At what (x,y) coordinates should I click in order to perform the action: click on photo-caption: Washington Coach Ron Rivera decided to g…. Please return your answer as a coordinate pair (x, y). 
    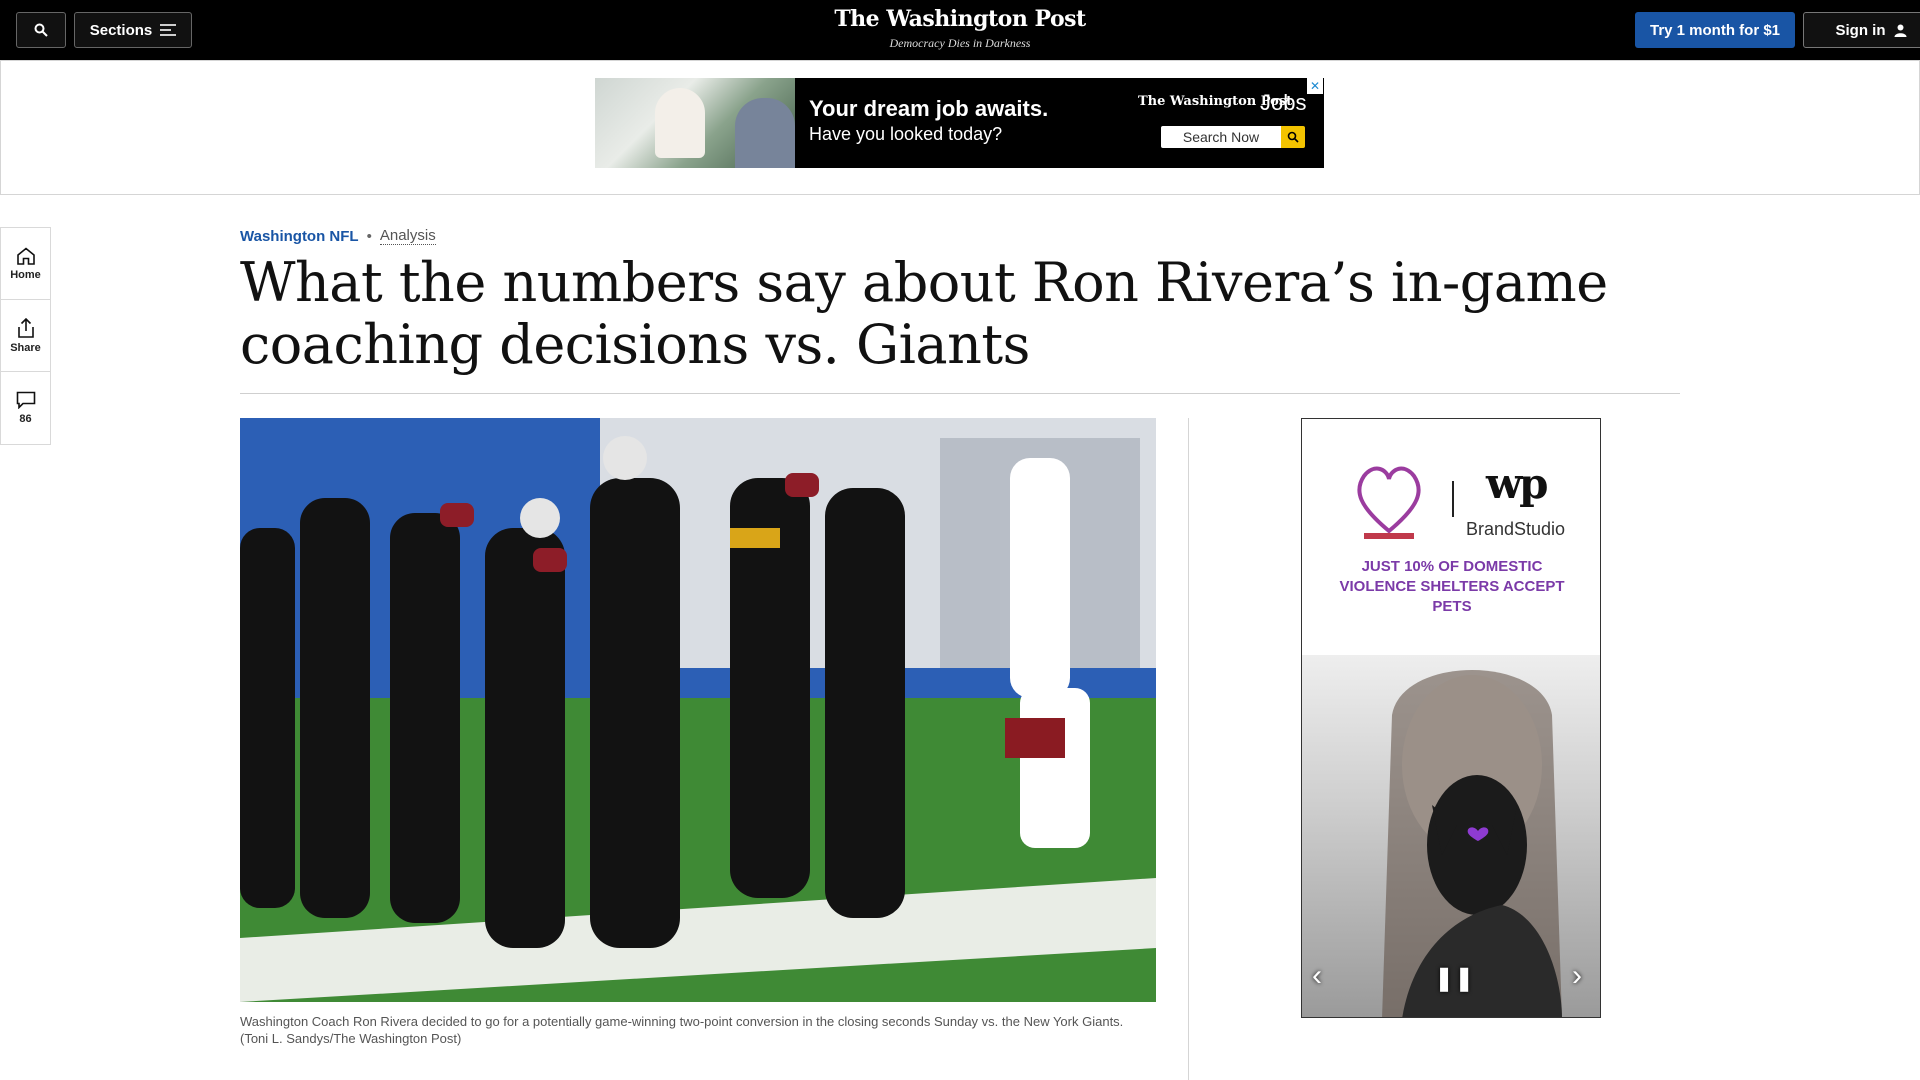
    Looking at the image, I should click on (682, 1030).